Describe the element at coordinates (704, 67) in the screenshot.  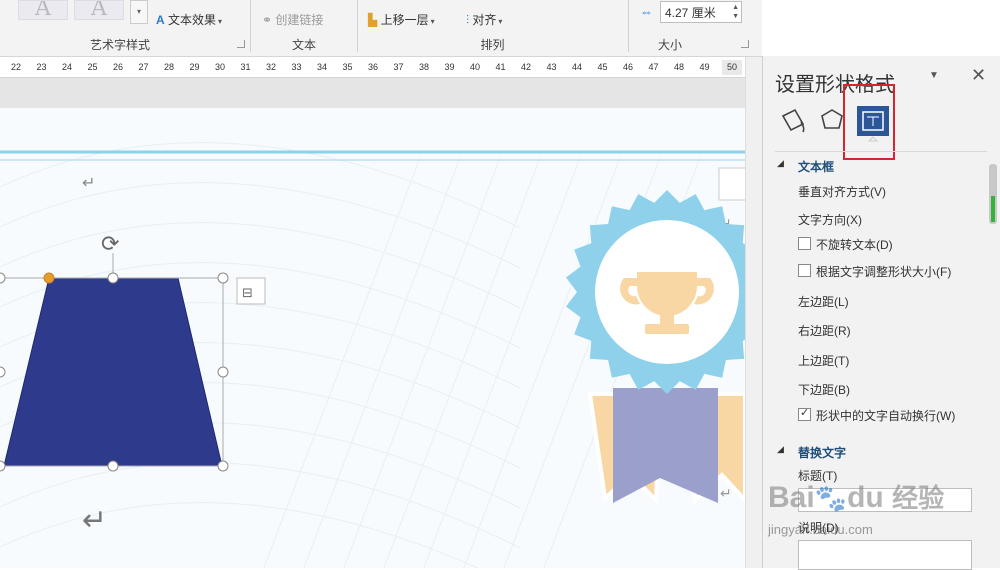
I see `ruler-tick-label: 49` at that location.